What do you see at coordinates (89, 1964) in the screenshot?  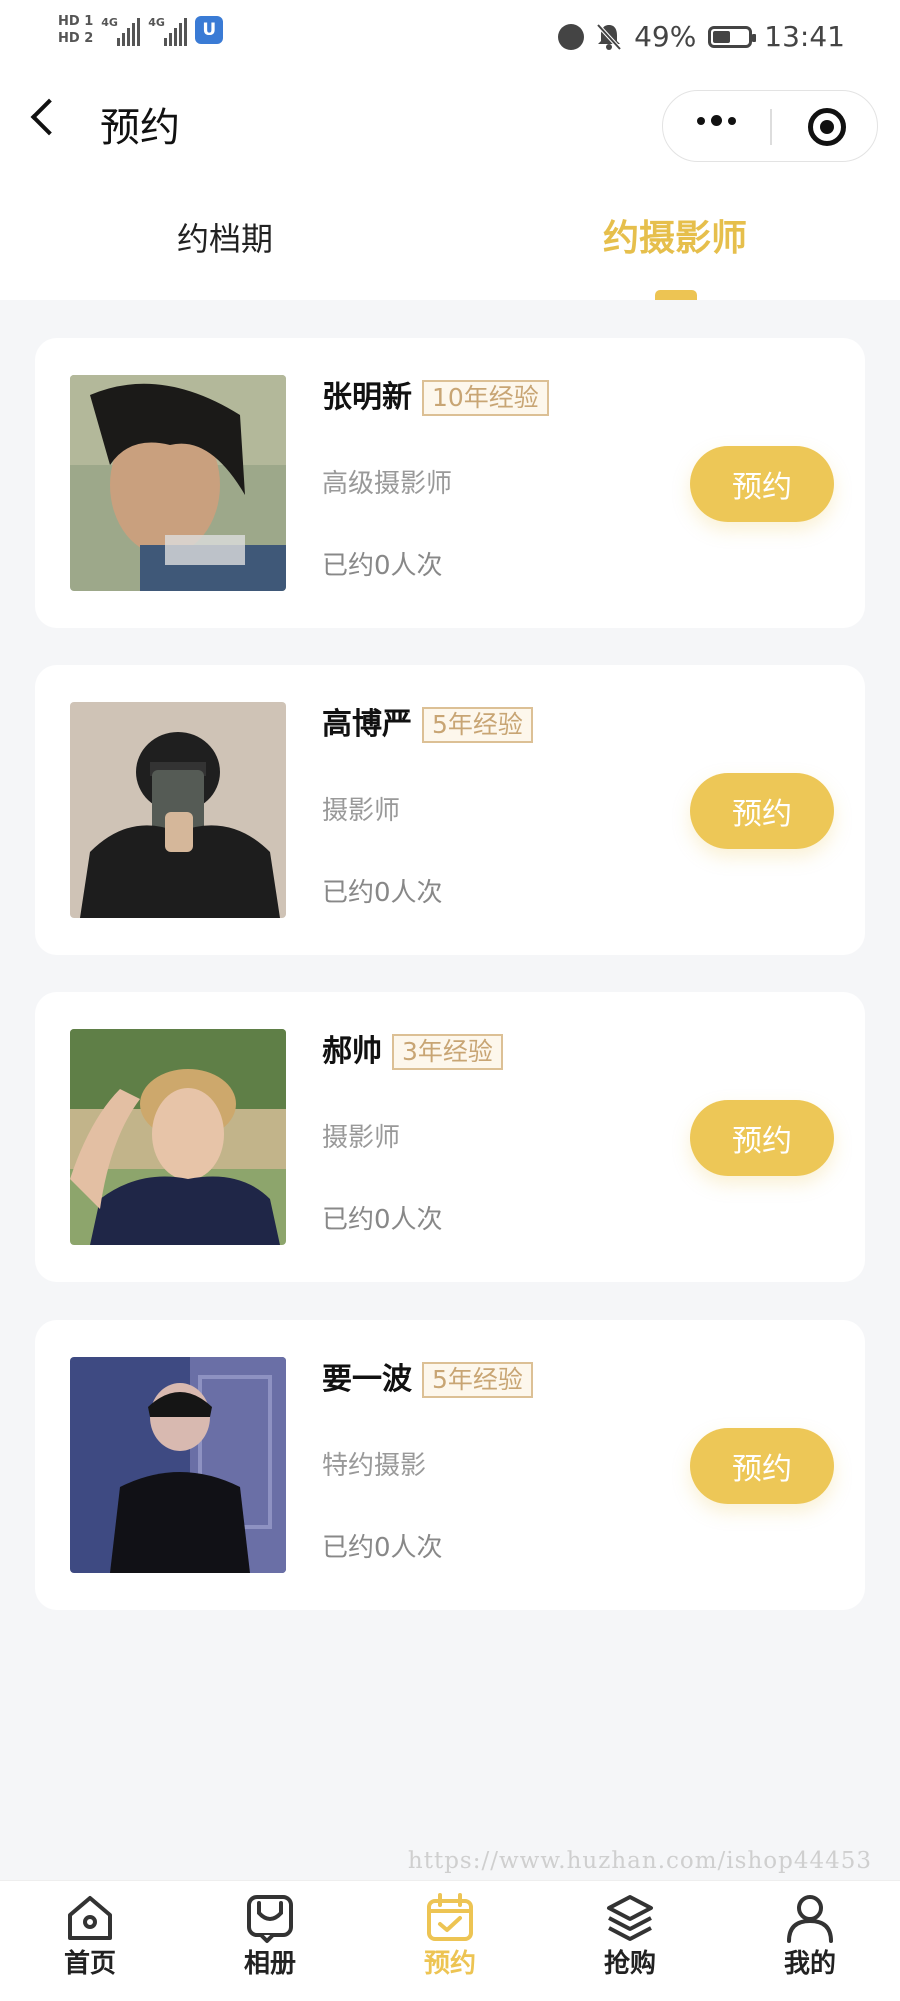 I see `tabbar-label: 首页` at bounding box center [89, 1964].